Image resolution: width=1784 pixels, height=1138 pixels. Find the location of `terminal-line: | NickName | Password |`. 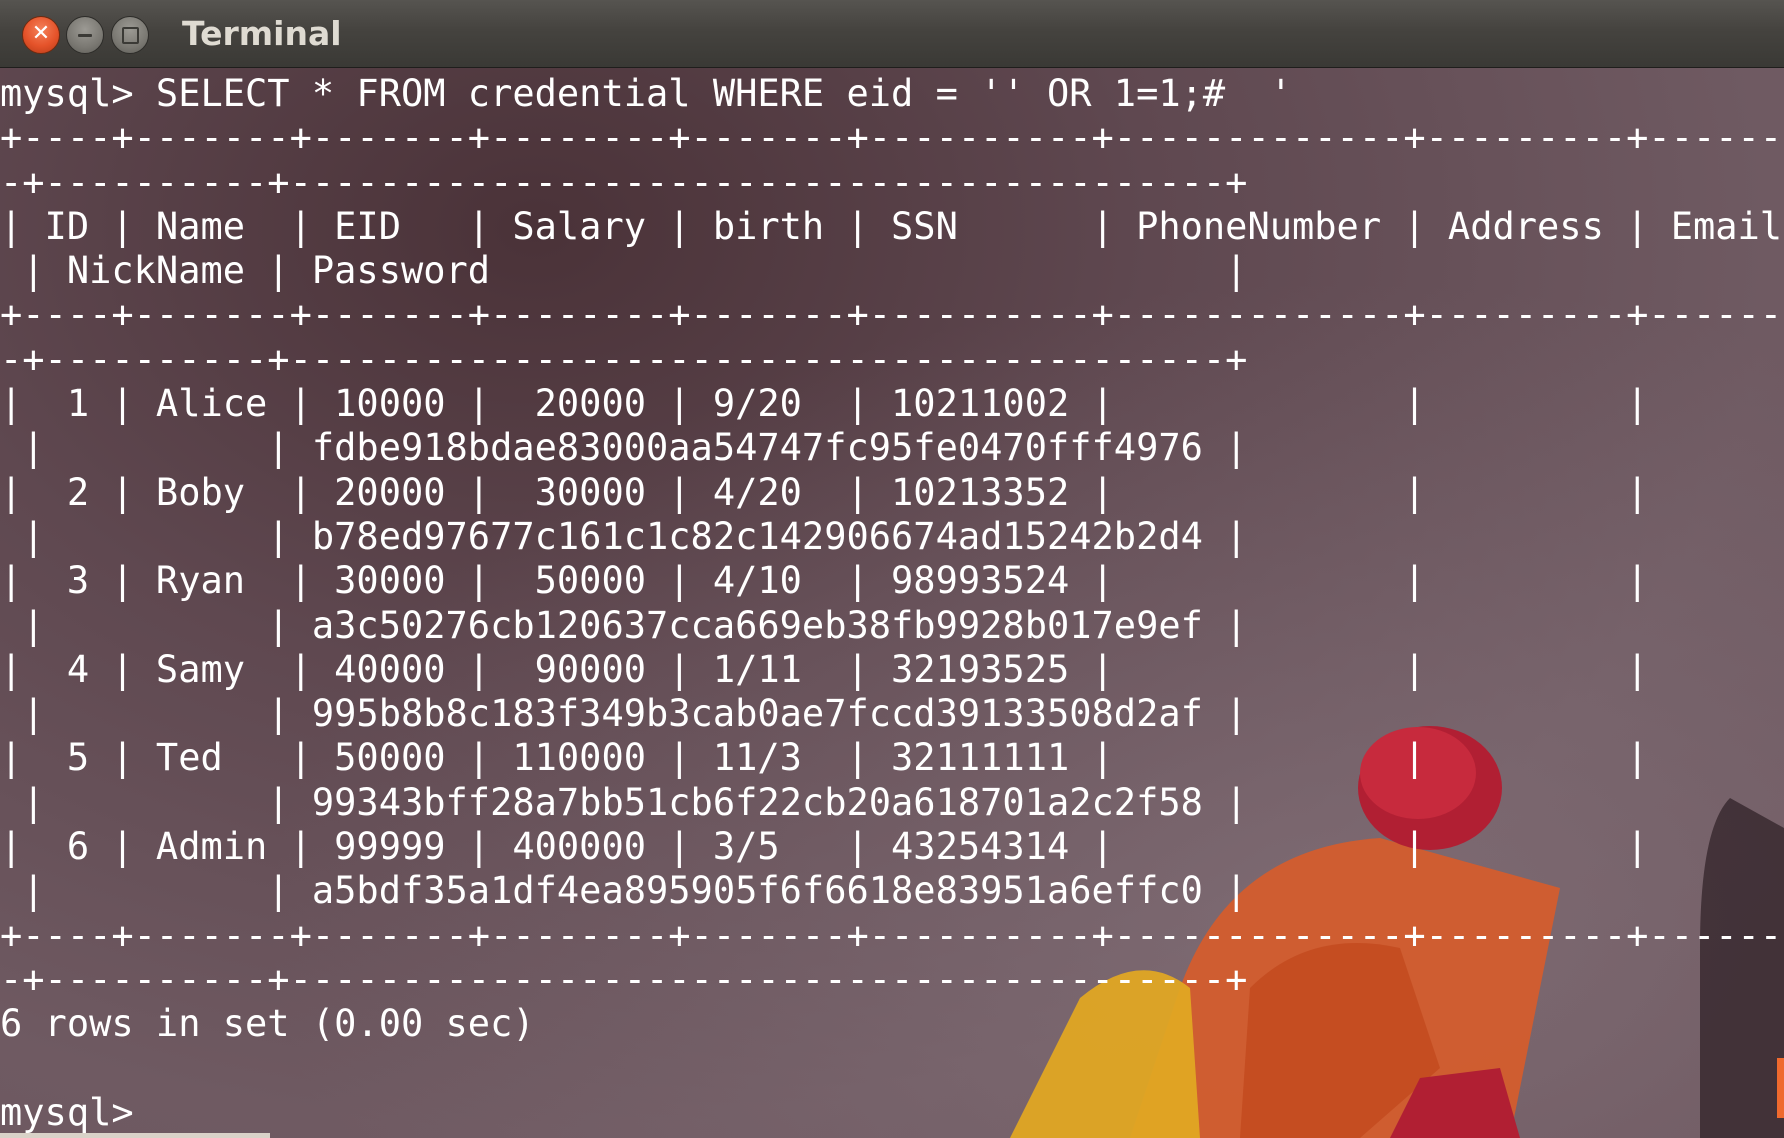

terminal-line: | NickName | Password | is located at coordinates (624, 271).